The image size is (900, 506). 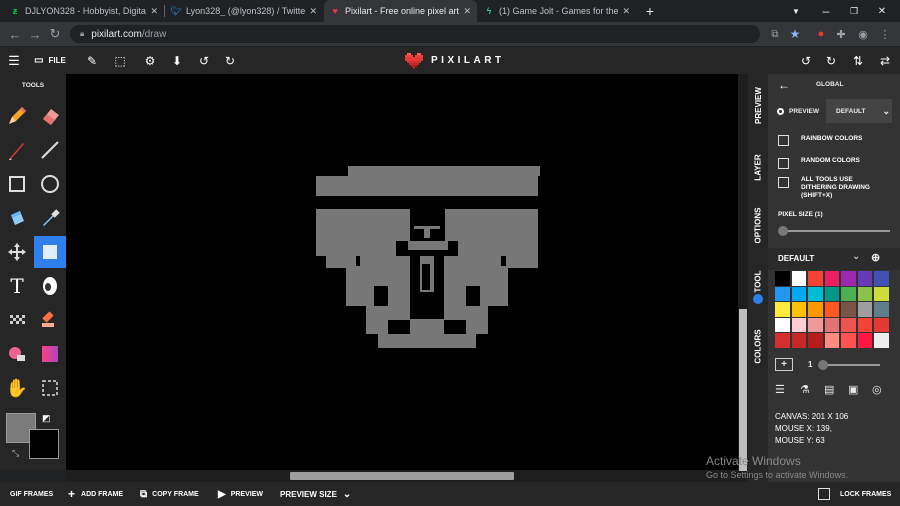 What do you see at coordinates (44, 444) in the screenshot?
I see `secondary-color-swatch` at bounding box center [44, 444].